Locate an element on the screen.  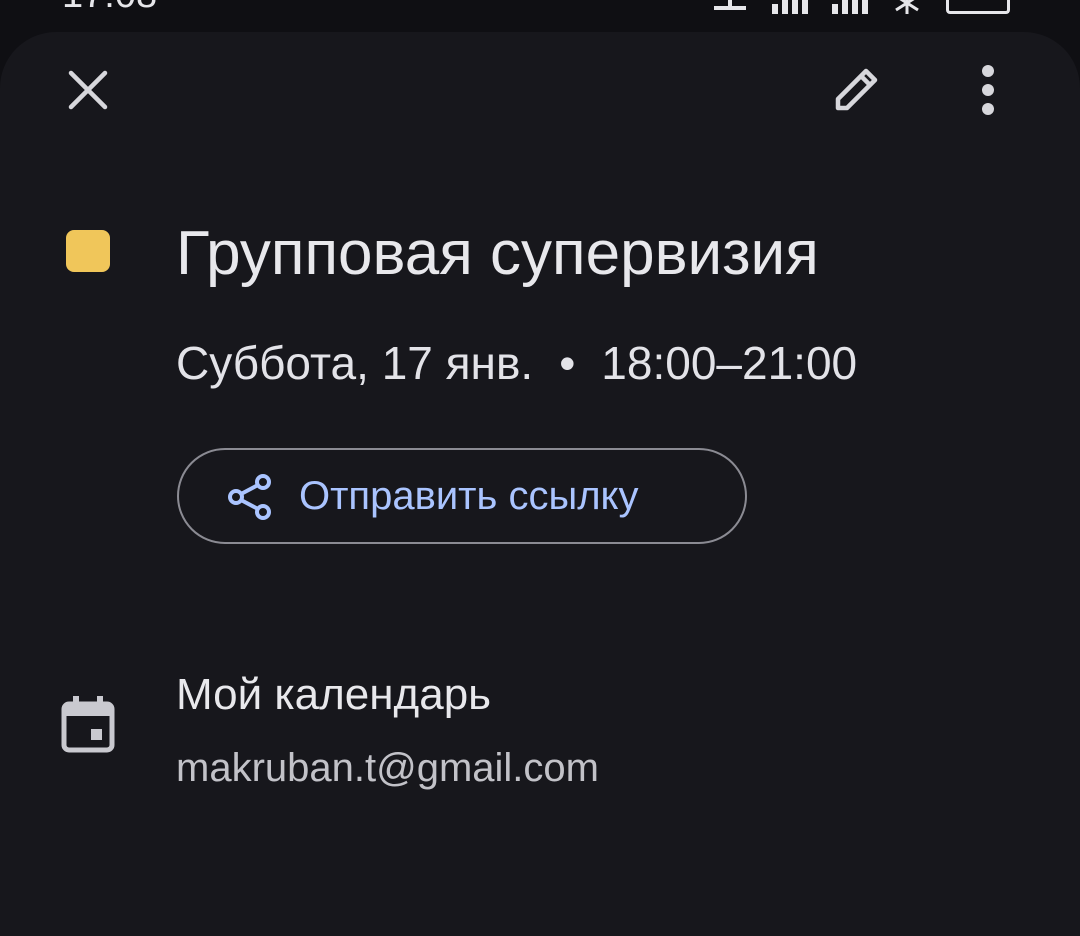
event-title: Групповая супервизия is located at coordinates (497, 253).